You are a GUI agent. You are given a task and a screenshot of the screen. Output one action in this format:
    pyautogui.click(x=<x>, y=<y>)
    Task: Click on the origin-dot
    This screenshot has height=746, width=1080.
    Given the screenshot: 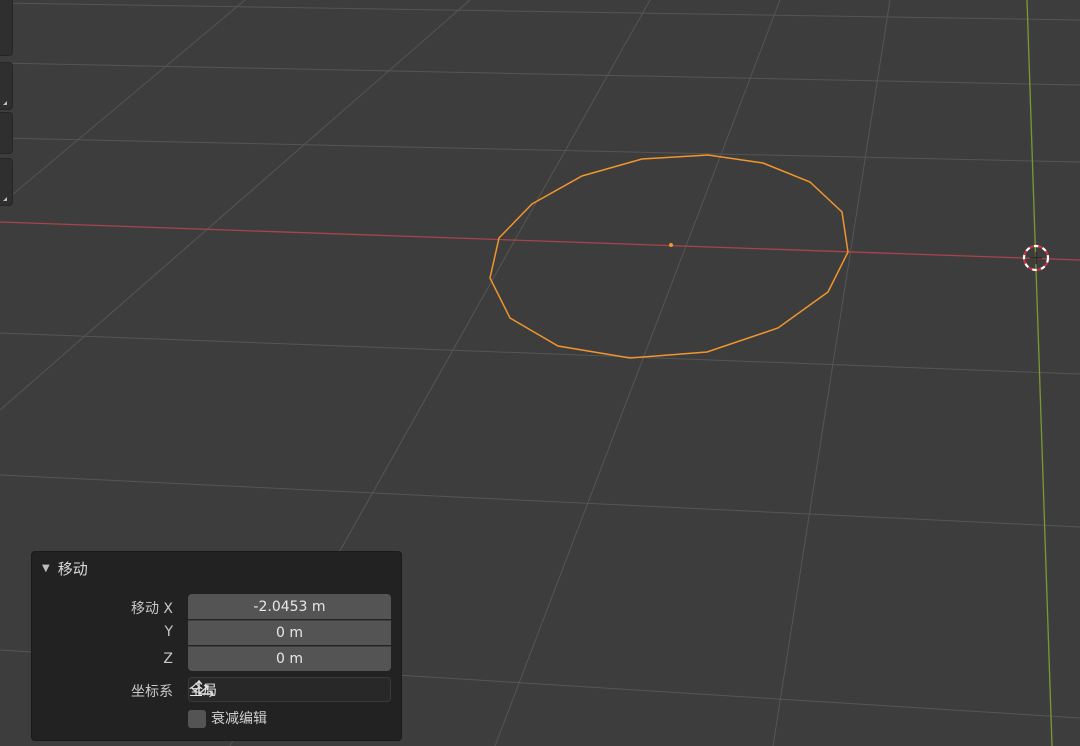 What is the action you would take?
    pyautogui.click(x=671, y=245)
    